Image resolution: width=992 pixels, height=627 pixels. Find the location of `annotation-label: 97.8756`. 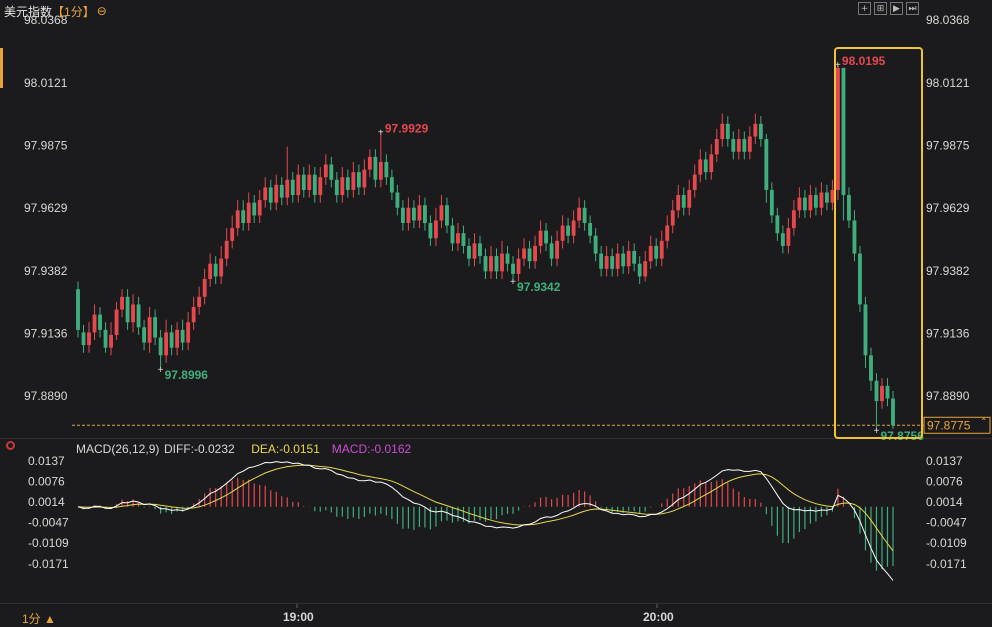

annotation-label: 97.8756 is located at coordinates (902, 436).